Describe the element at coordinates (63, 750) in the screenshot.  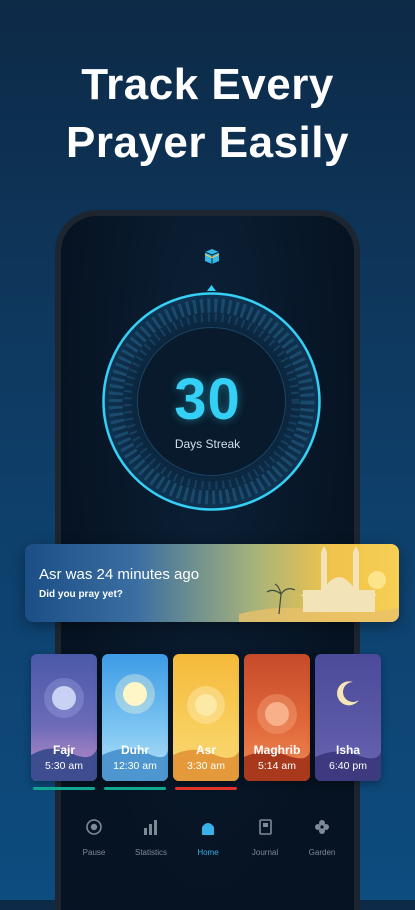
I see `prayer-name: Fajr` at that location.